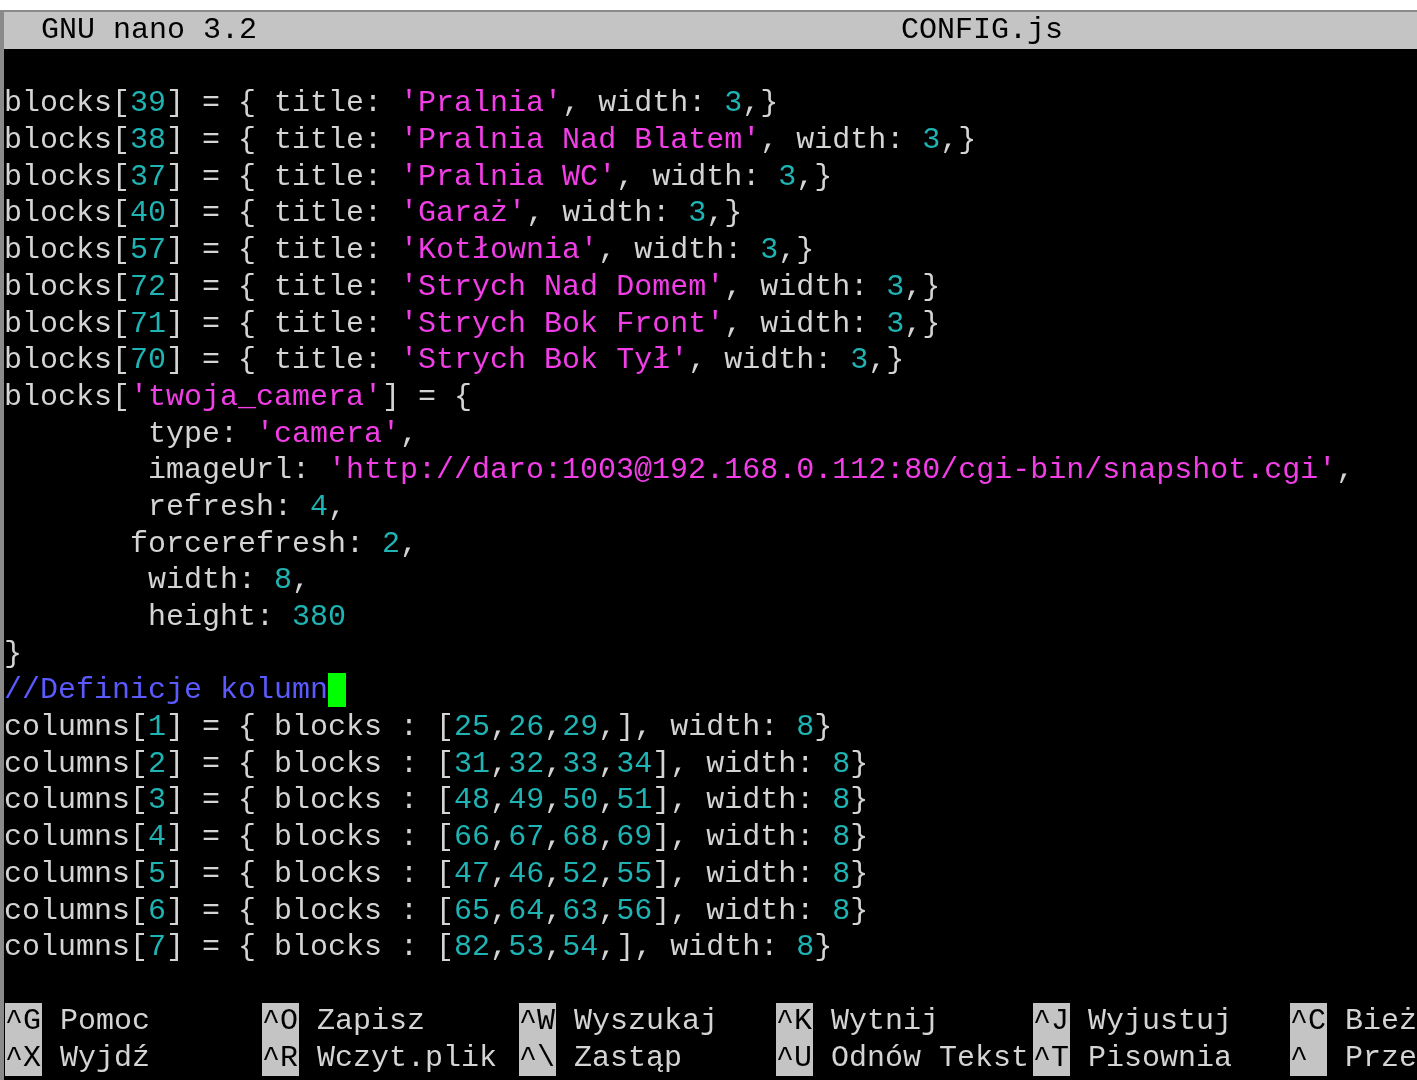 The image size is (1417, 1080). I want to click on shortcut-key: ^R, so click(280, 1058).